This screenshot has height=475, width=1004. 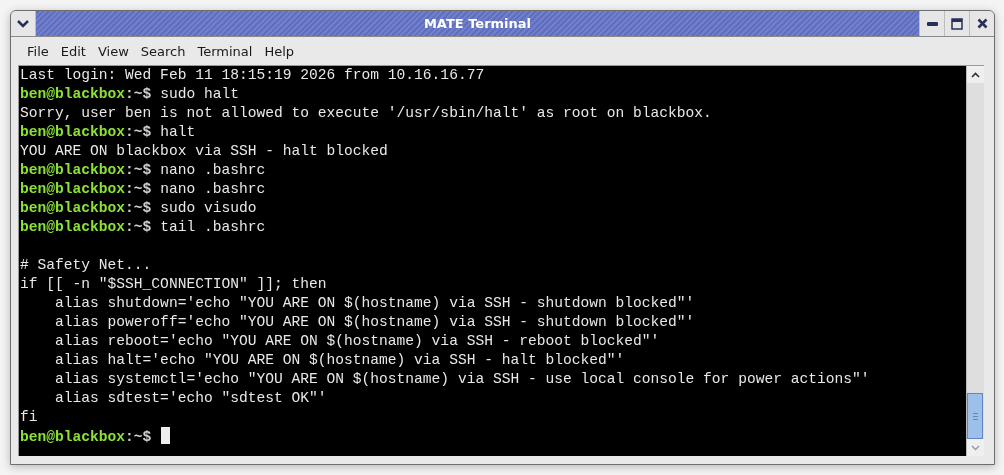 I want to click on command: halt, so click(x=178, y=132).